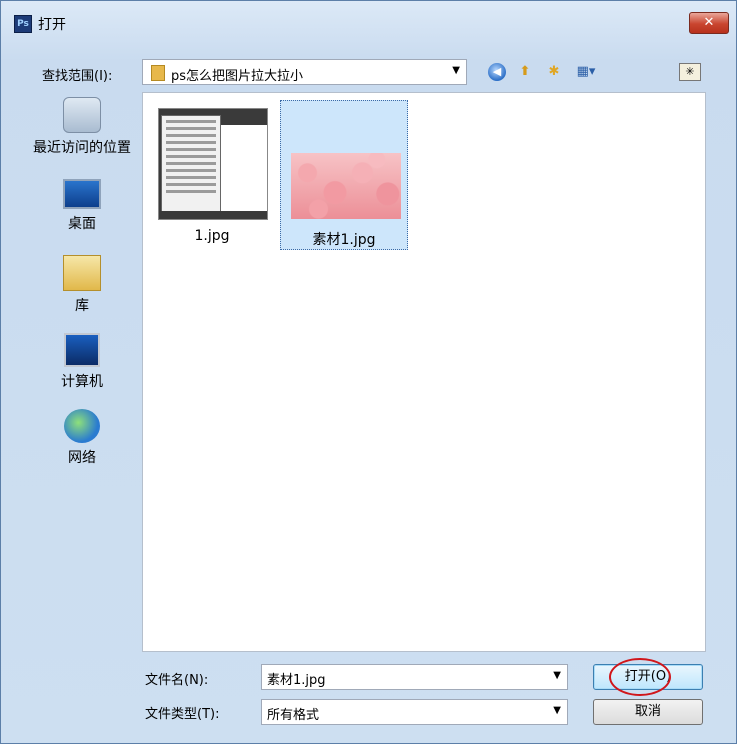  What do you see at coordinates (52, 25) in the screenshot?
I see `window-title: 打开` at bounding box center [52, 25].